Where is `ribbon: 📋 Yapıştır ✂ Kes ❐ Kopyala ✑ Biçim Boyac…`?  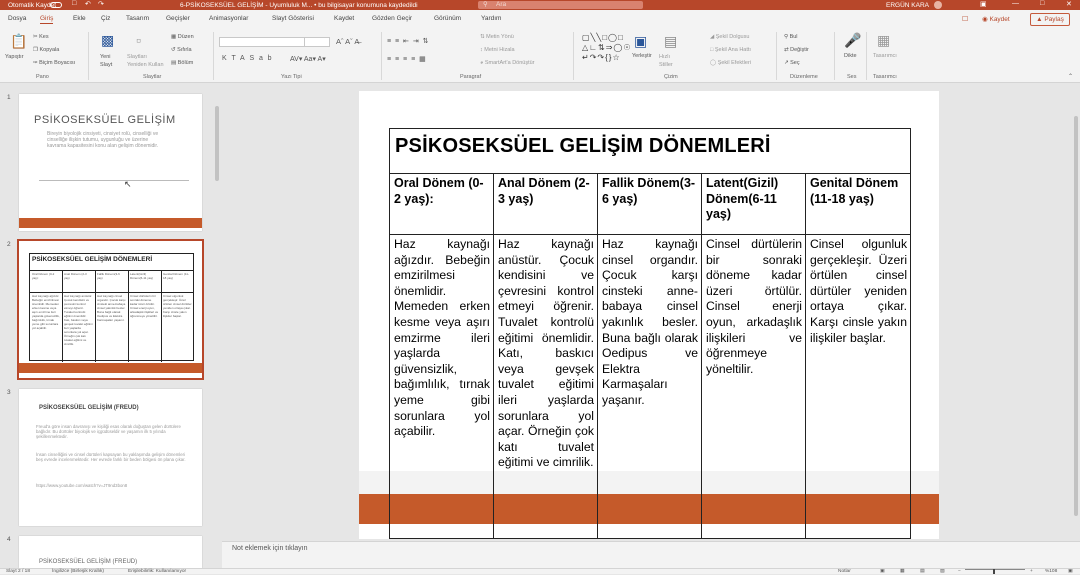 ribbon: 📋 Yapıştır ✂ Kes ❐ Kopyala ✑ Biçim Boyac… is located at coordinates (540, 55).